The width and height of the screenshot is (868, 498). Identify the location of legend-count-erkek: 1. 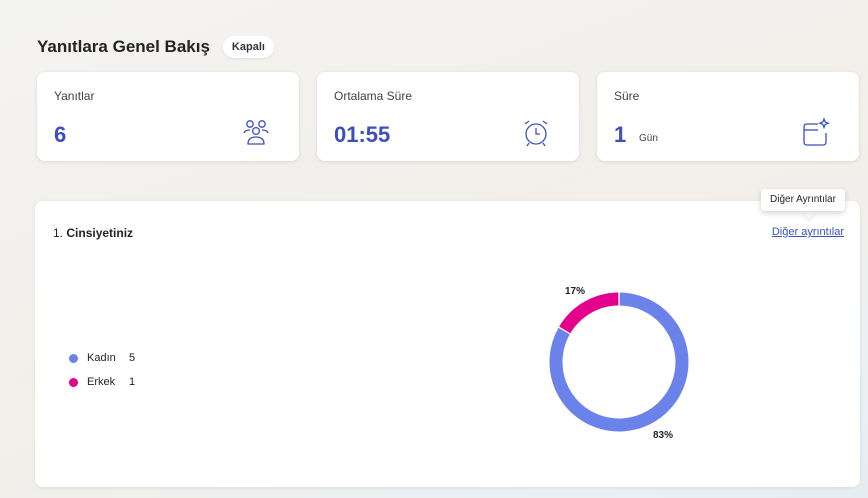
(132, 382).